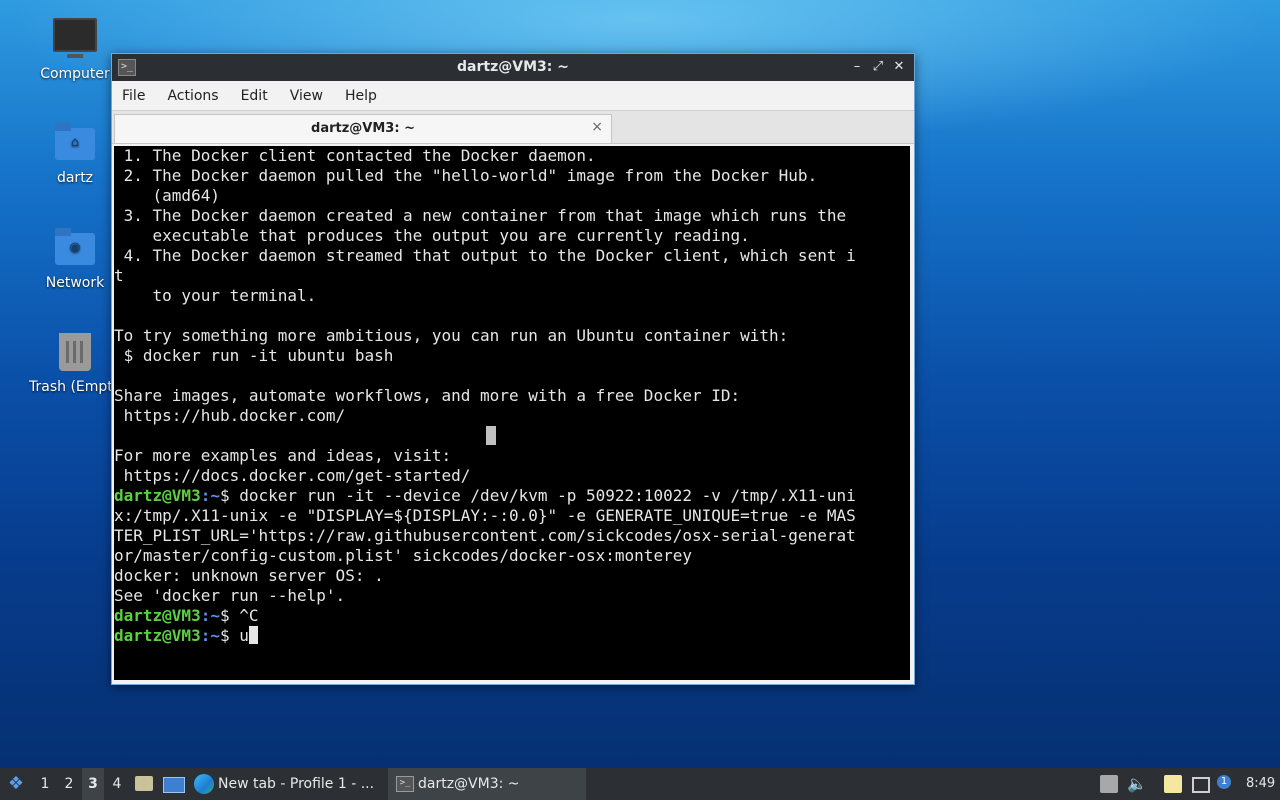 This screenshot has width=1280, height=800. What do you see at coordinates (878, 67) in the screenshot?
I see `maximize-icon: ⤢` at bounding box center [878, 67].